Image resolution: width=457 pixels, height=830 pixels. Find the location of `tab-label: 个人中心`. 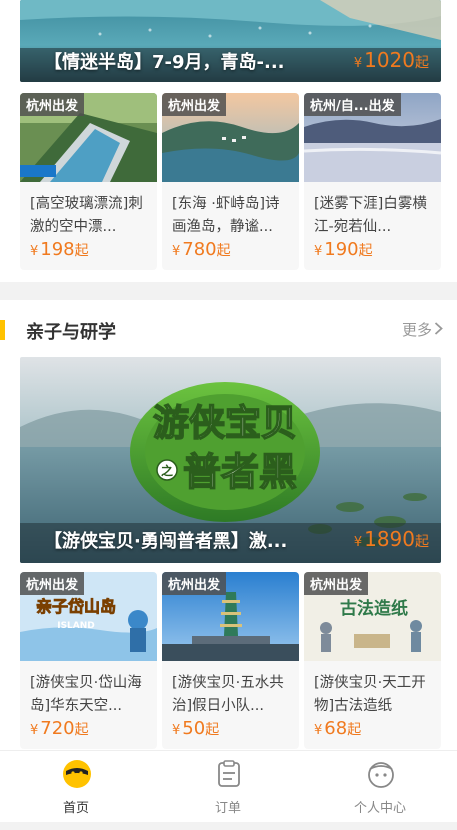

tab-label: 个人中心 is located at coordinates (379, 808).